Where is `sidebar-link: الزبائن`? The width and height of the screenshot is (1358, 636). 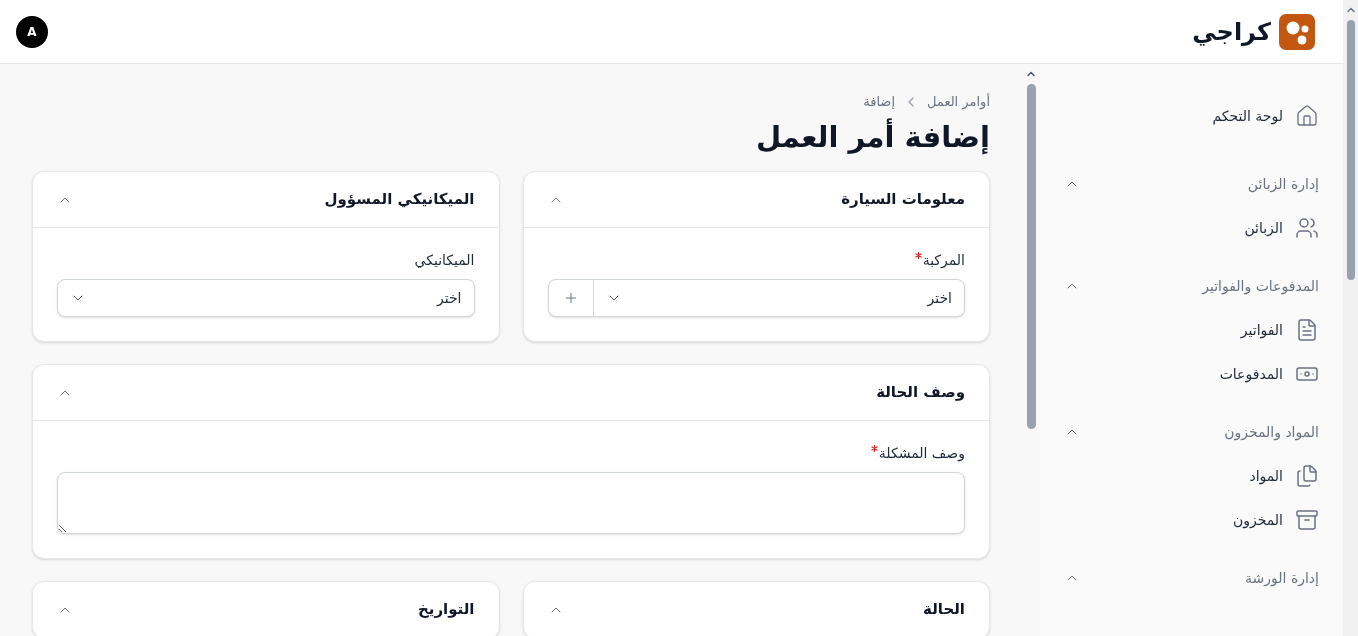 sidebar-link: الزبائن is located at coordinates (1191, 228).